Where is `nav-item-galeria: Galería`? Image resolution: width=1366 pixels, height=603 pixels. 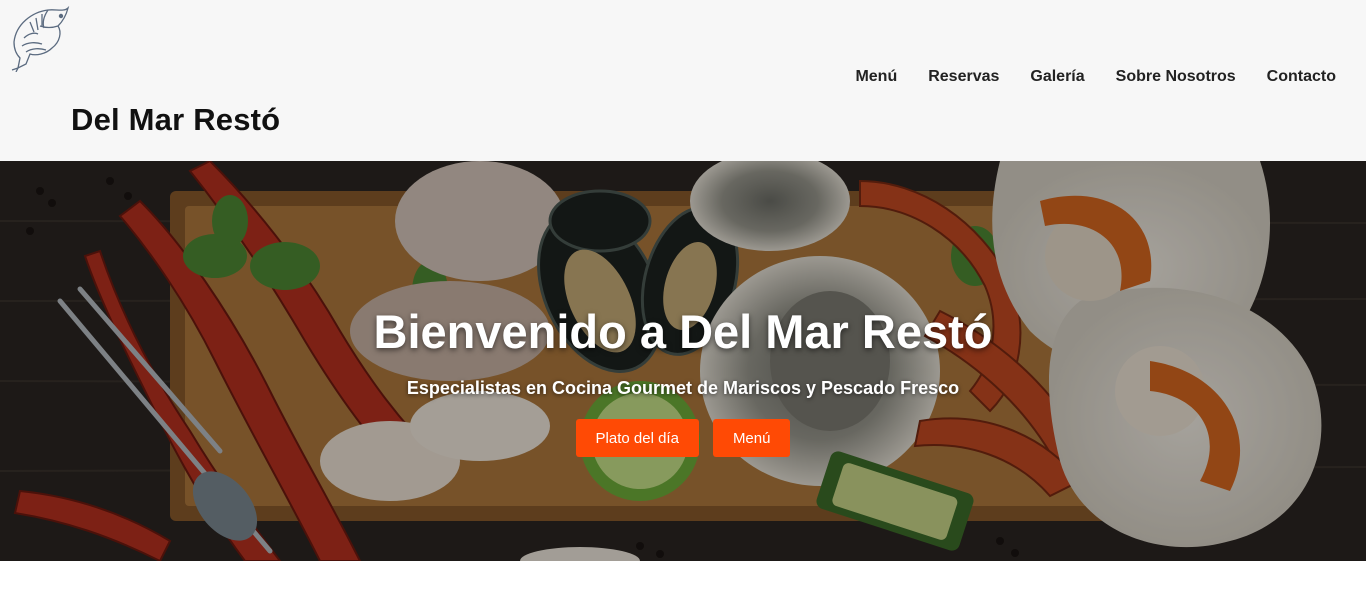 nav-item-galeria: Galería is located at coordinates (1057, 77).